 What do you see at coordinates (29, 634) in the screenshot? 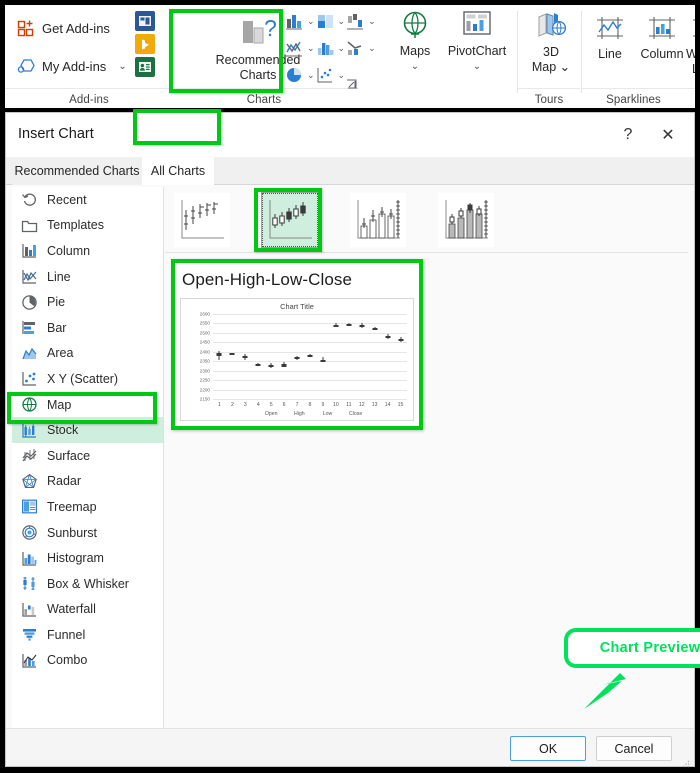
I see `funnel-icon` at bounding box center [29, 634].